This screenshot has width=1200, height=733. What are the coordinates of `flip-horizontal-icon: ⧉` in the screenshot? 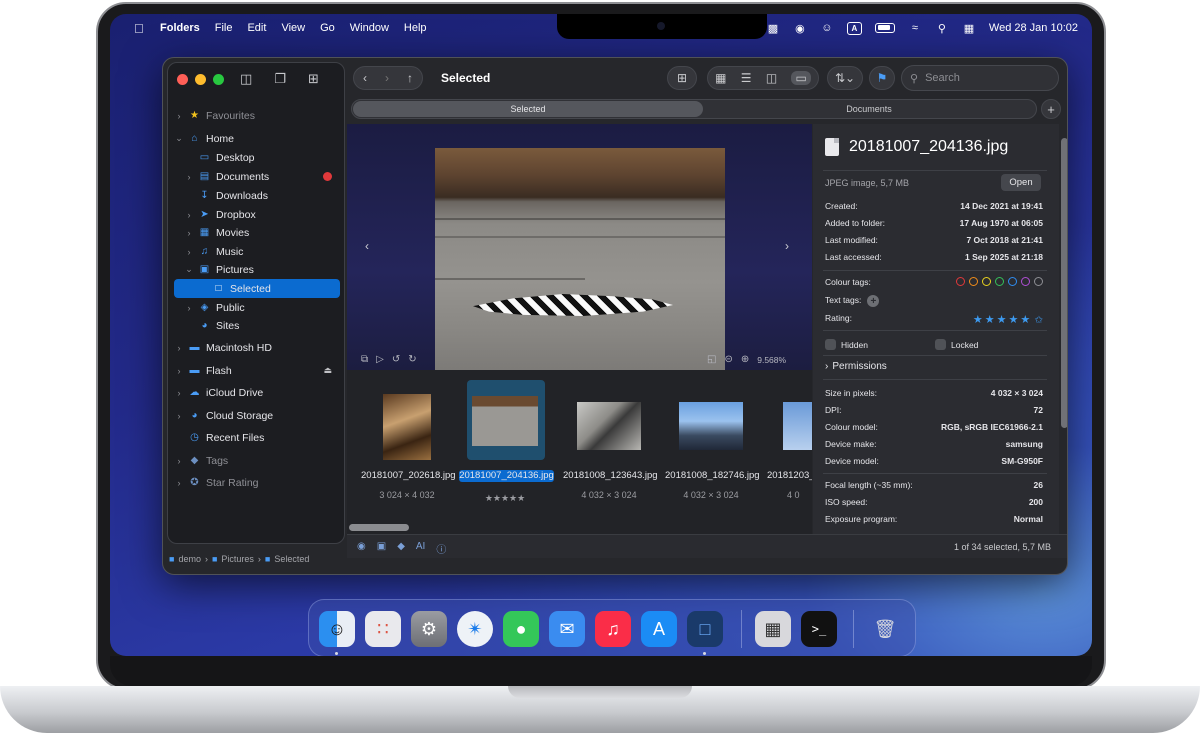 It's located at (364, 359).